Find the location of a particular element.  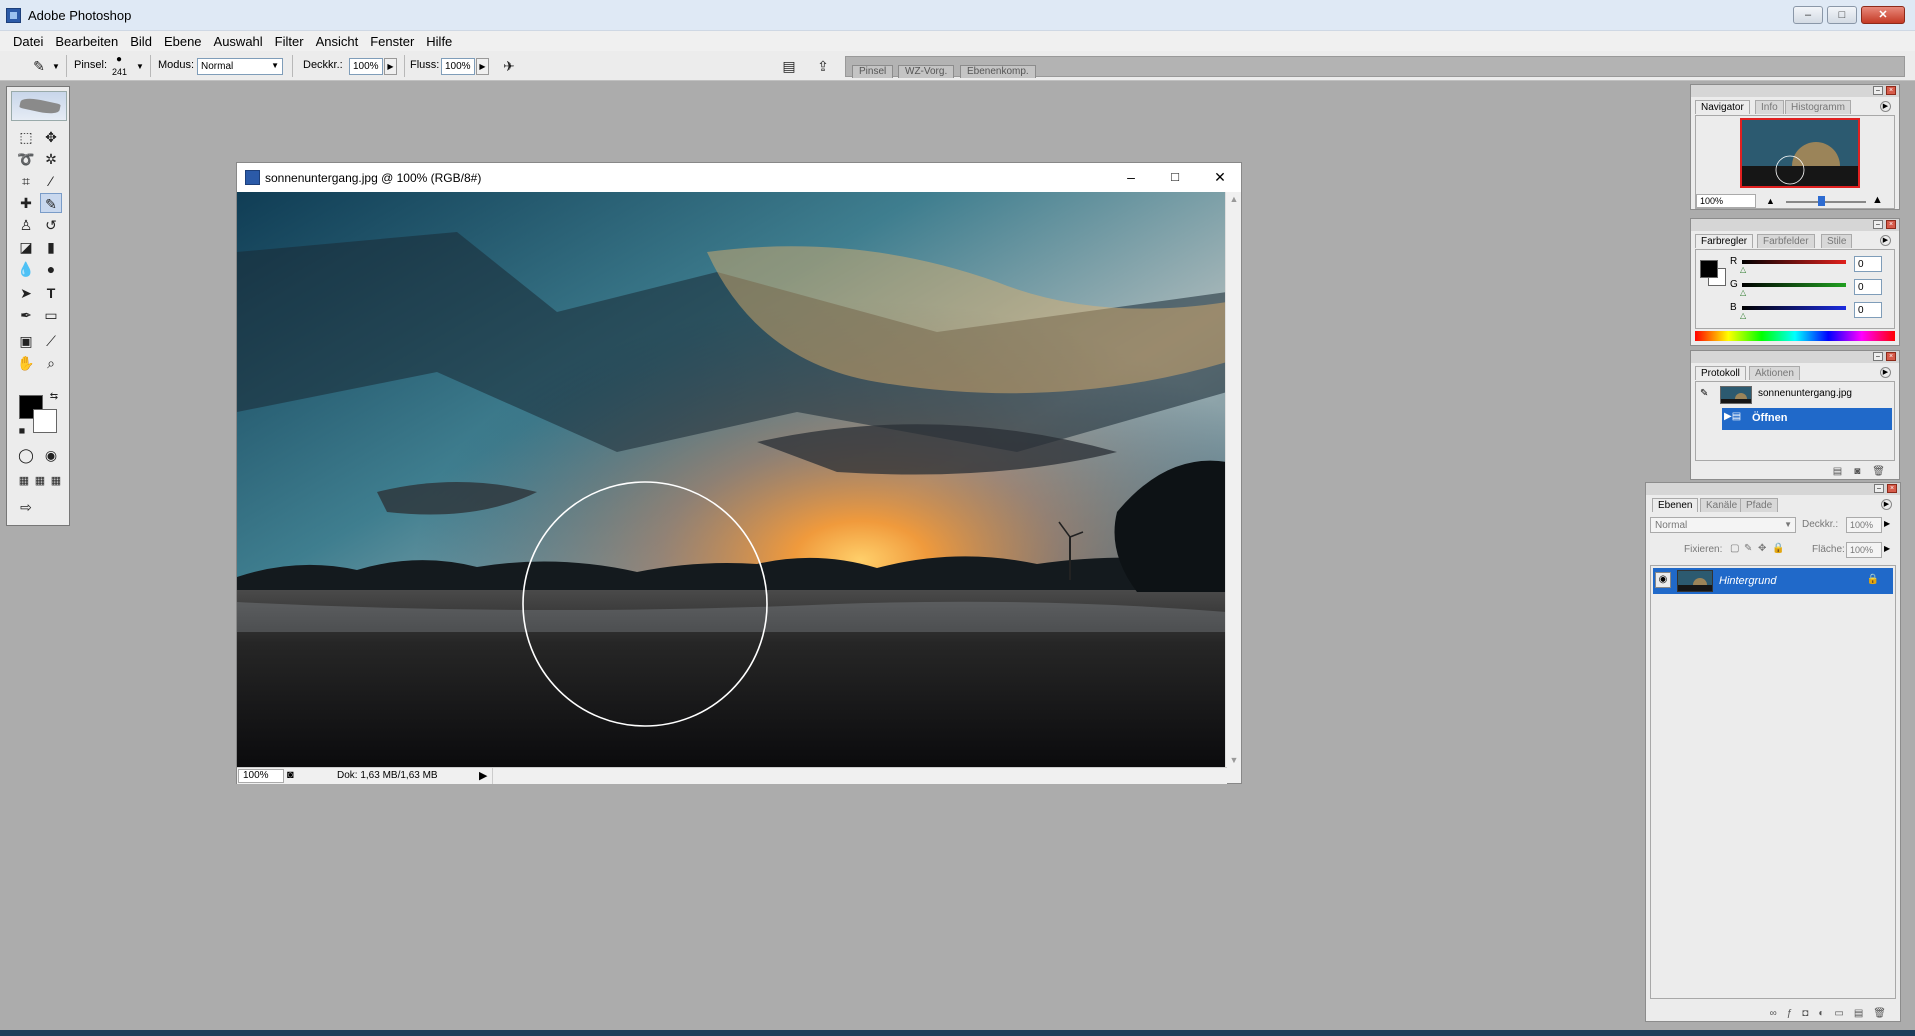

zoom-out-icon: ▲ is located at coordinates (1770, 201).